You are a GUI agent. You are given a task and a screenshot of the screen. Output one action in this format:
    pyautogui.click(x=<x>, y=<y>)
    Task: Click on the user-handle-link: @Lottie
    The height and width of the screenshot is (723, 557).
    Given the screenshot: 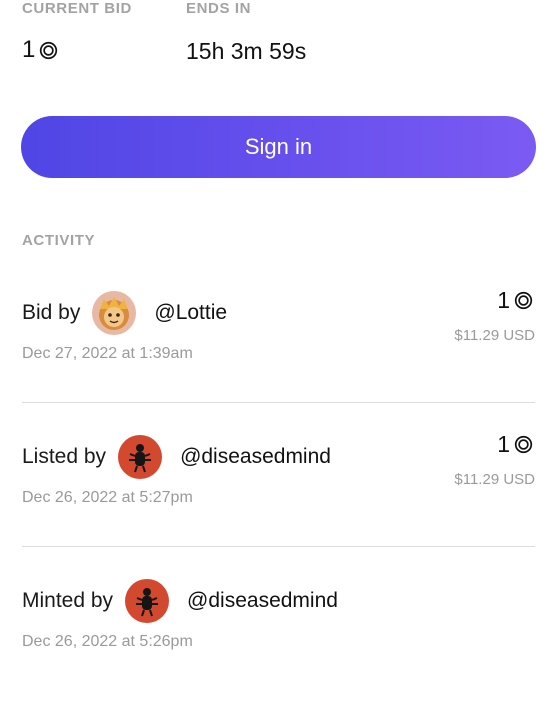 What is the action you would take?
    pyautogui.click(x=190, y=313)
    